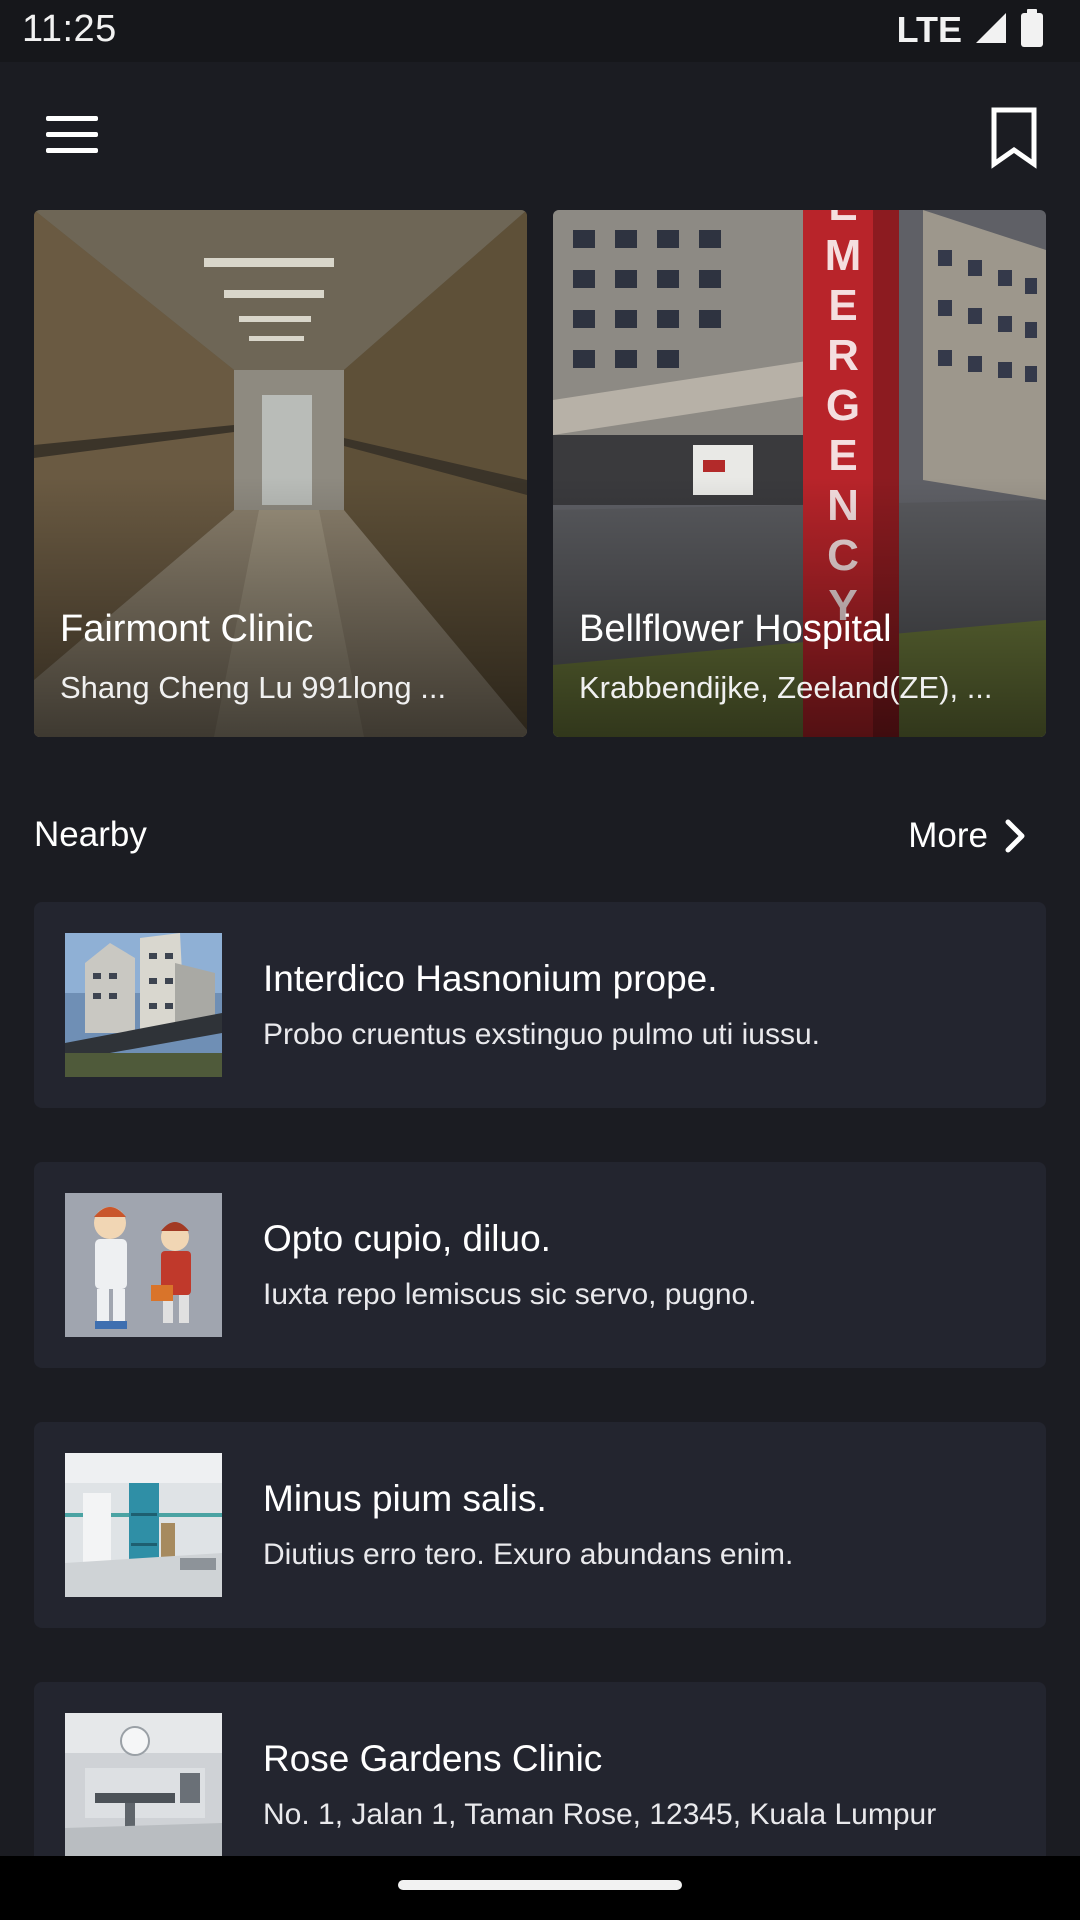 This screenshot has height=1920, width=1080. What do you see at coordinates (510, 1294) in the screenshot?
I see `list-item-subtitle: Iuxta repo lemiscus sic servo, pugno.` at bounding box center [510, 1294].